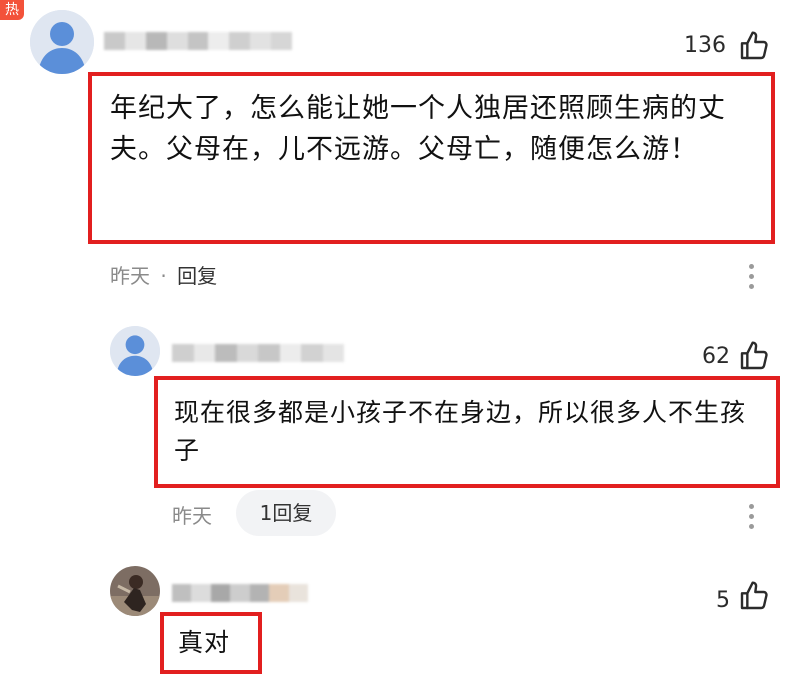 The image size is (800, 686). What do you see at coordinates (705, 45) in the screenshot?
I see `like-count: 136` at bounding box center [705, 45].